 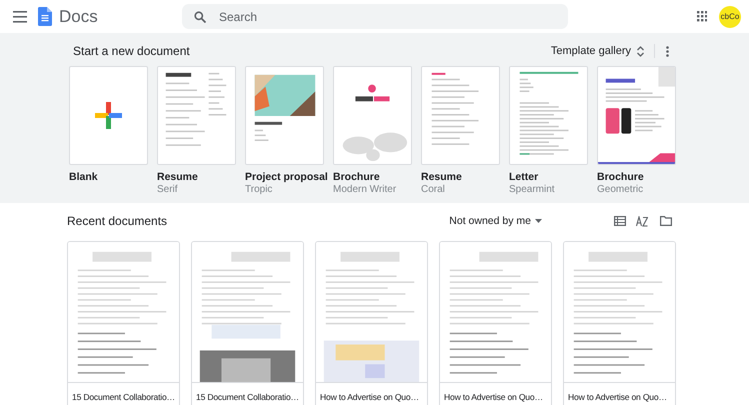 What do you see at coordinates (433, 189) in the screenshot?
I see `template-style: Coral` at bounding box center [433, 189].